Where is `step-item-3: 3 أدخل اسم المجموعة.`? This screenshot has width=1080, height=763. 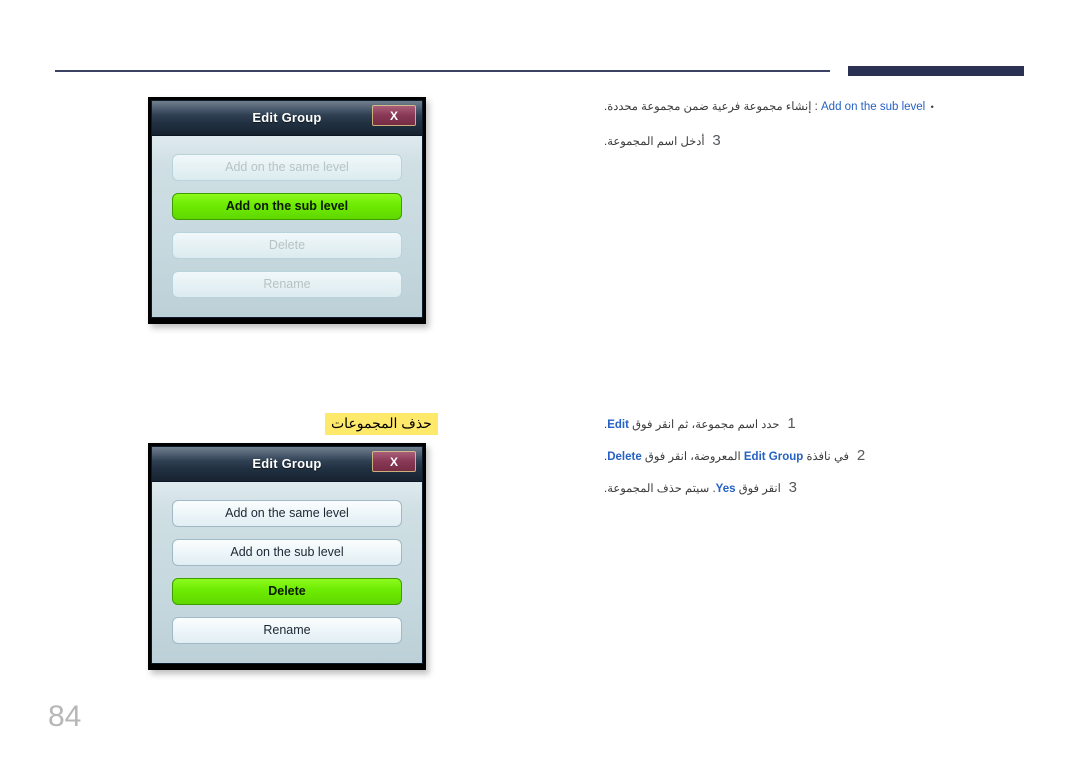
step-item-3: 3 أدخل اسم المجموعة. is located at coordinates (814, 141).